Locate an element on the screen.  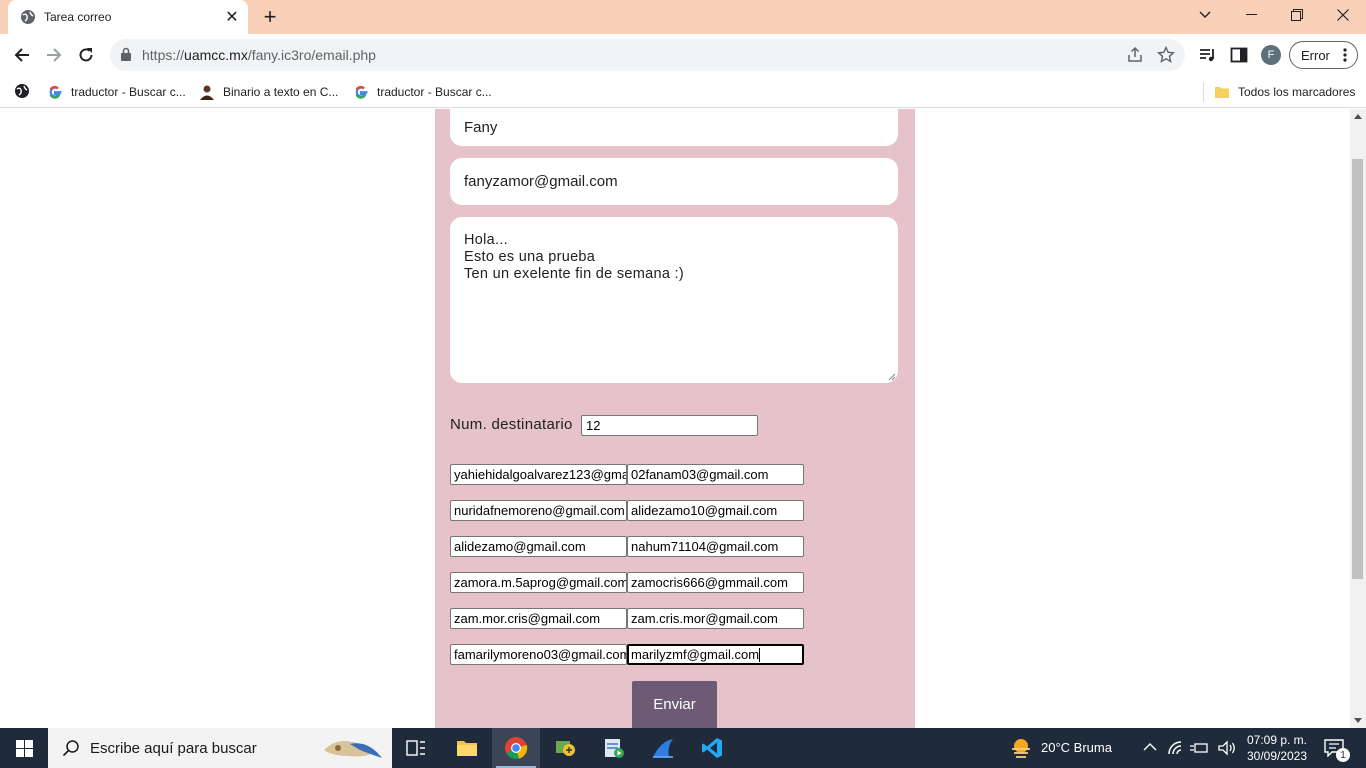
recipient-value: marilyzmf@gmail.com is located at coordinates (695, 654).